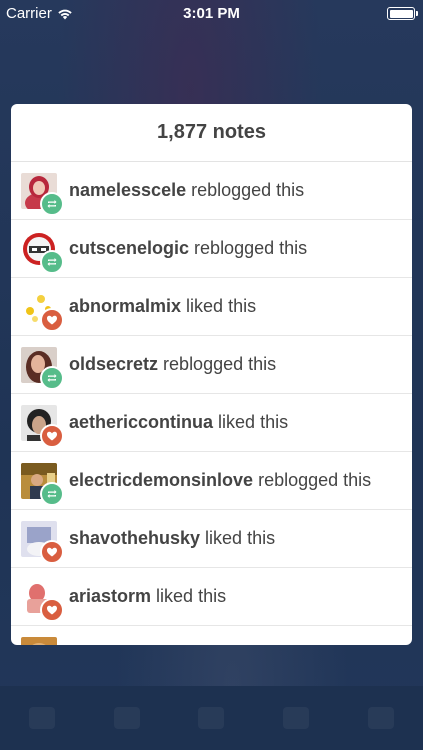  What do you see at coordinates (141, 422) in the screenshot?
I see `username-link: aethericcontinua` at bounding box center [141, 422].